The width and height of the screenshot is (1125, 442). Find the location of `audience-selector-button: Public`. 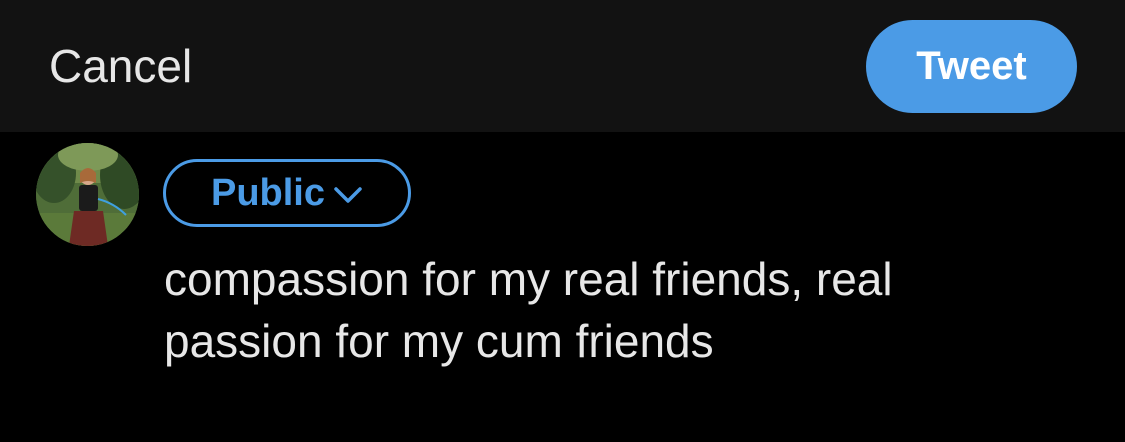

audience-selector-button: Public is located at coordinates (287, 193).